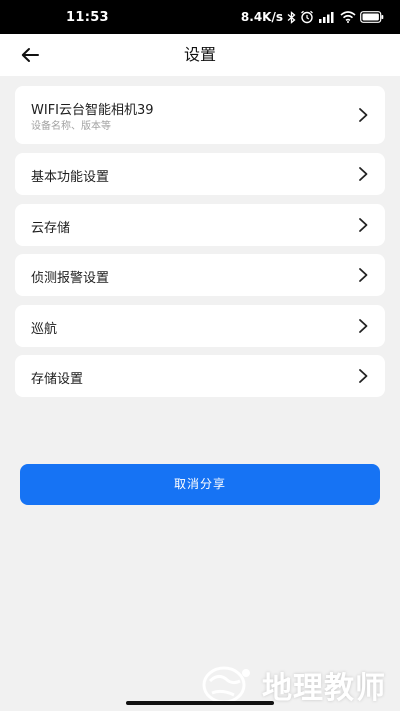  I want to click on settings-item-label: 基本功能设置, so click(70, 177).